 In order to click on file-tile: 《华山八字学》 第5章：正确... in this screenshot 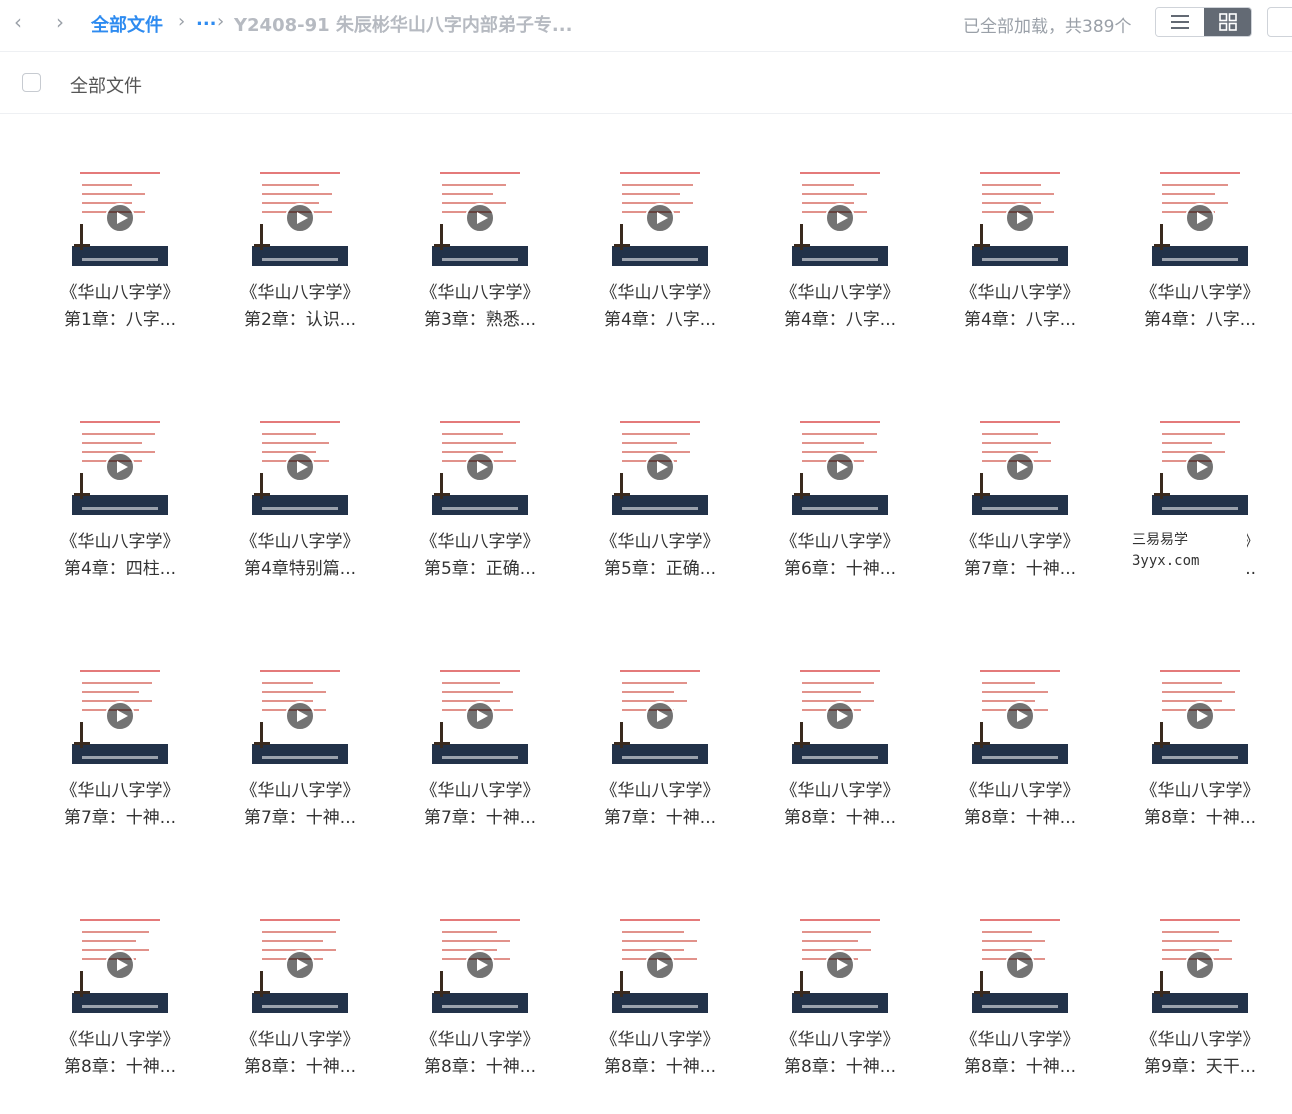, I will do `click(505, 504)`.